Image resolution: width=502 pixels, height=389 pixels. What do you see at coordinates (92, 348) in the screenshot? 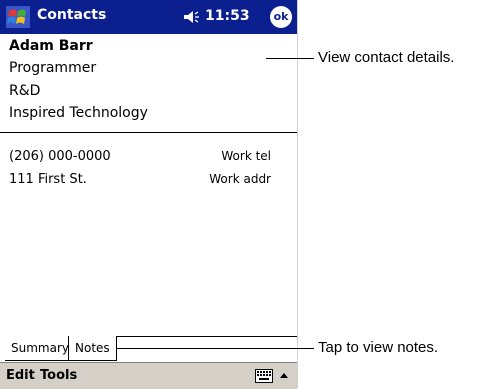
I see `tab-notes: Notes` at bounding box center [92, 348].